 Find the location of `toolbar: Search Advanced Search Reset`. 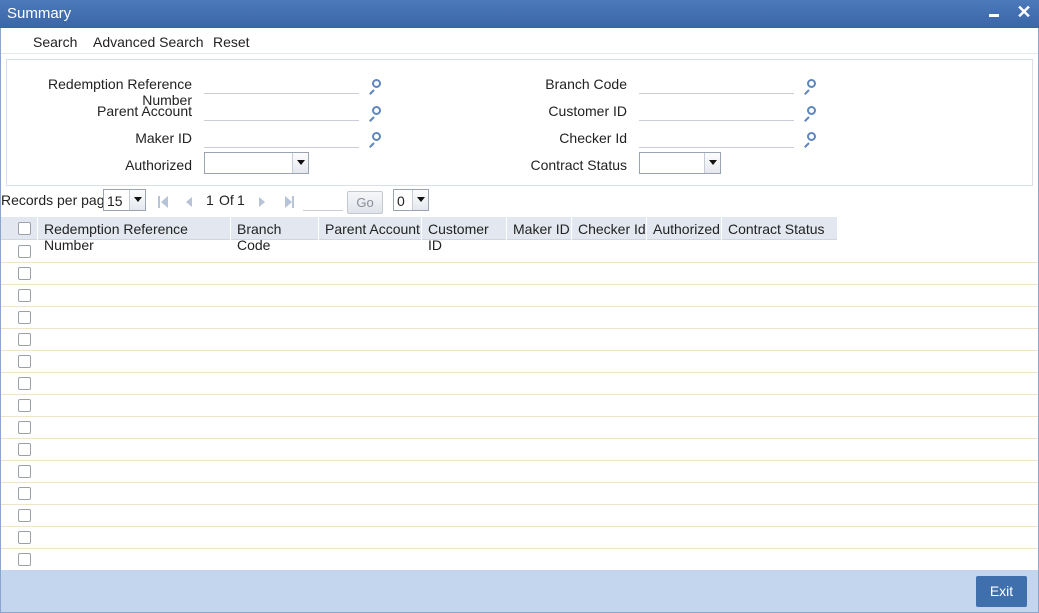

toolbar: Search Advanced Search Reset is located at coordinates (519, 41).